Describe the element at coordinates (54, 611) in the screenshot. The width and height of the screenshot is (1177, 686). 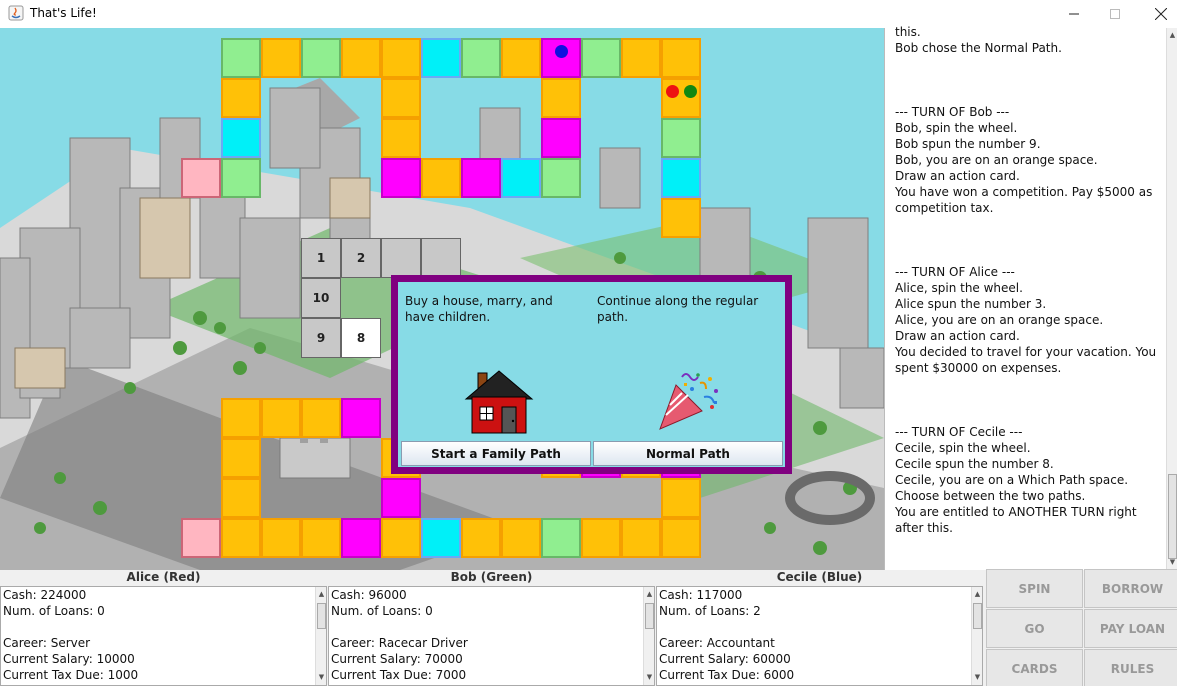
I see `player-loans: Num. of Loans: 0` at that location.